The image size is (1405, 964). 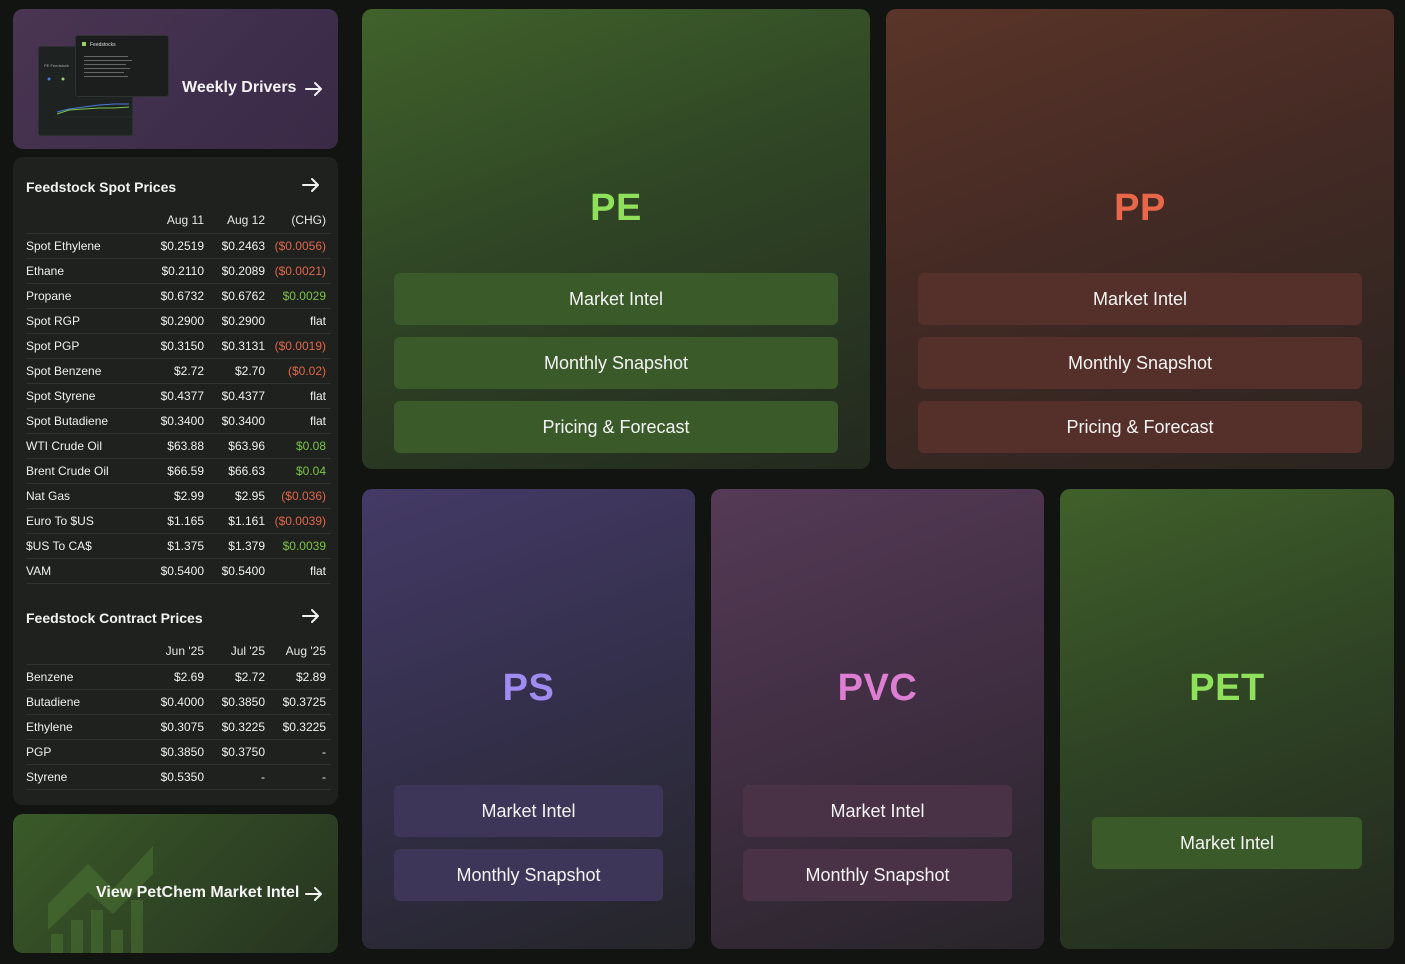 I want to click on contract-price-row: Styrene $0.5350- -, so click(x=178, y=776).